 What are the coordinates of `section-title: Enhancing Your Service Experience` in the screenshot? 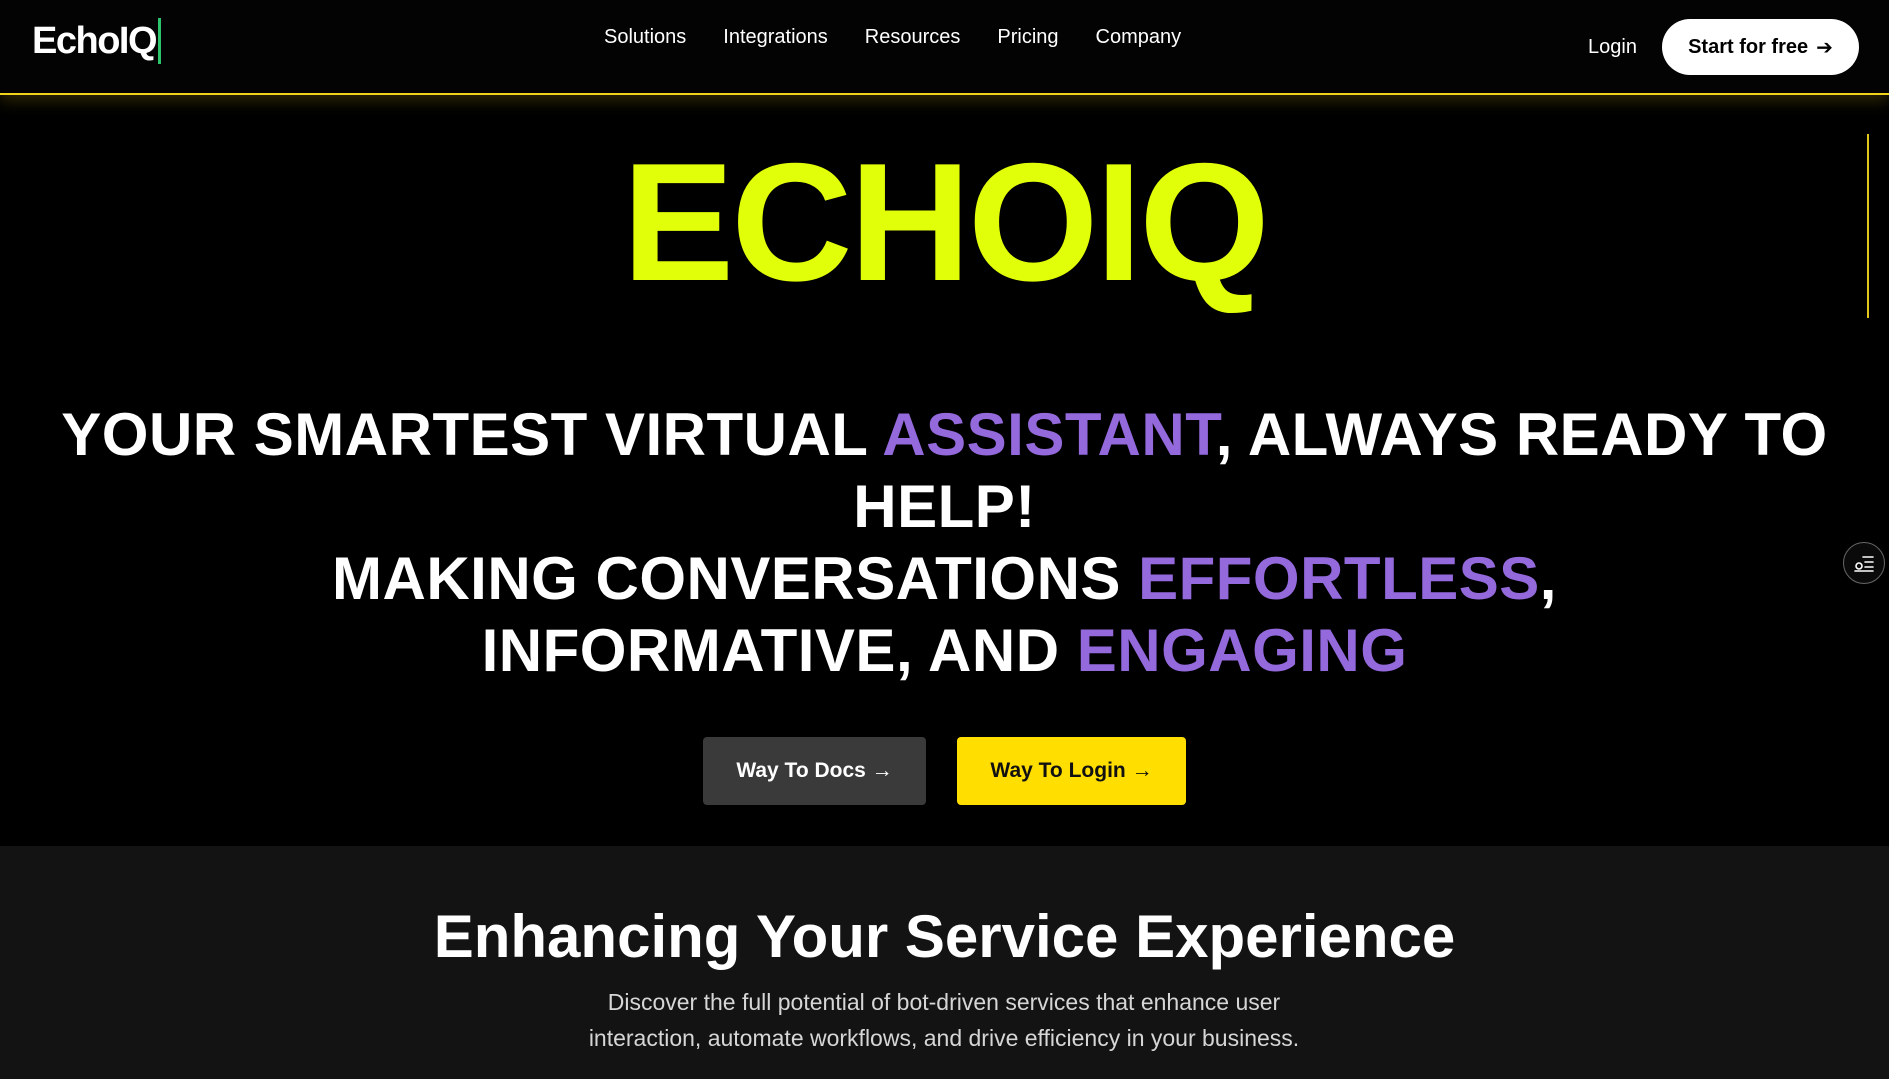 It's located at (944, 936).